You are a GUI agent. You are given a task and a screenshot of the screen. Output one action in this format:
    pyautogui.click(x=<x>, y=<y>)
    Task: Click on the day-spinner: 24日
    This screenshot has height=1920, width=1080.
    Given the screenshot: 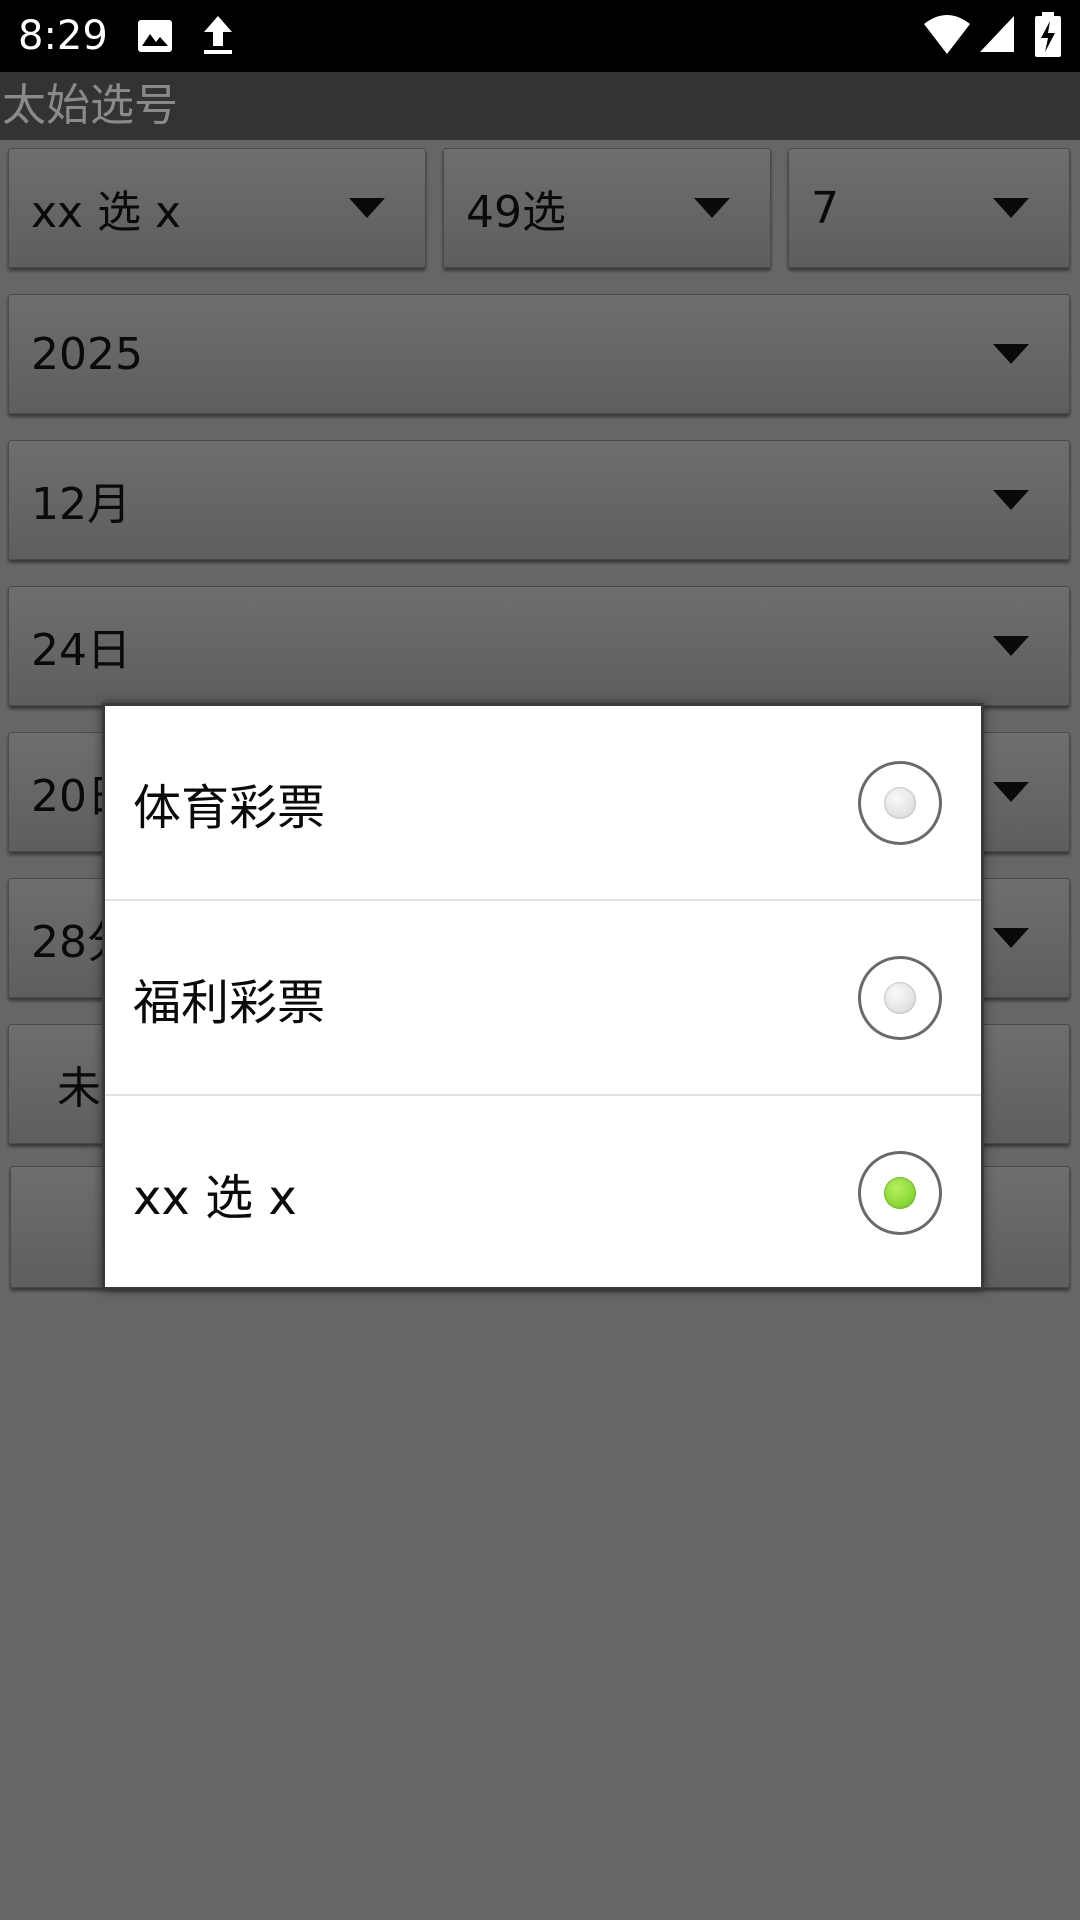 What is the action you would take?
    pyautogui.click(x=539, y=646)
    